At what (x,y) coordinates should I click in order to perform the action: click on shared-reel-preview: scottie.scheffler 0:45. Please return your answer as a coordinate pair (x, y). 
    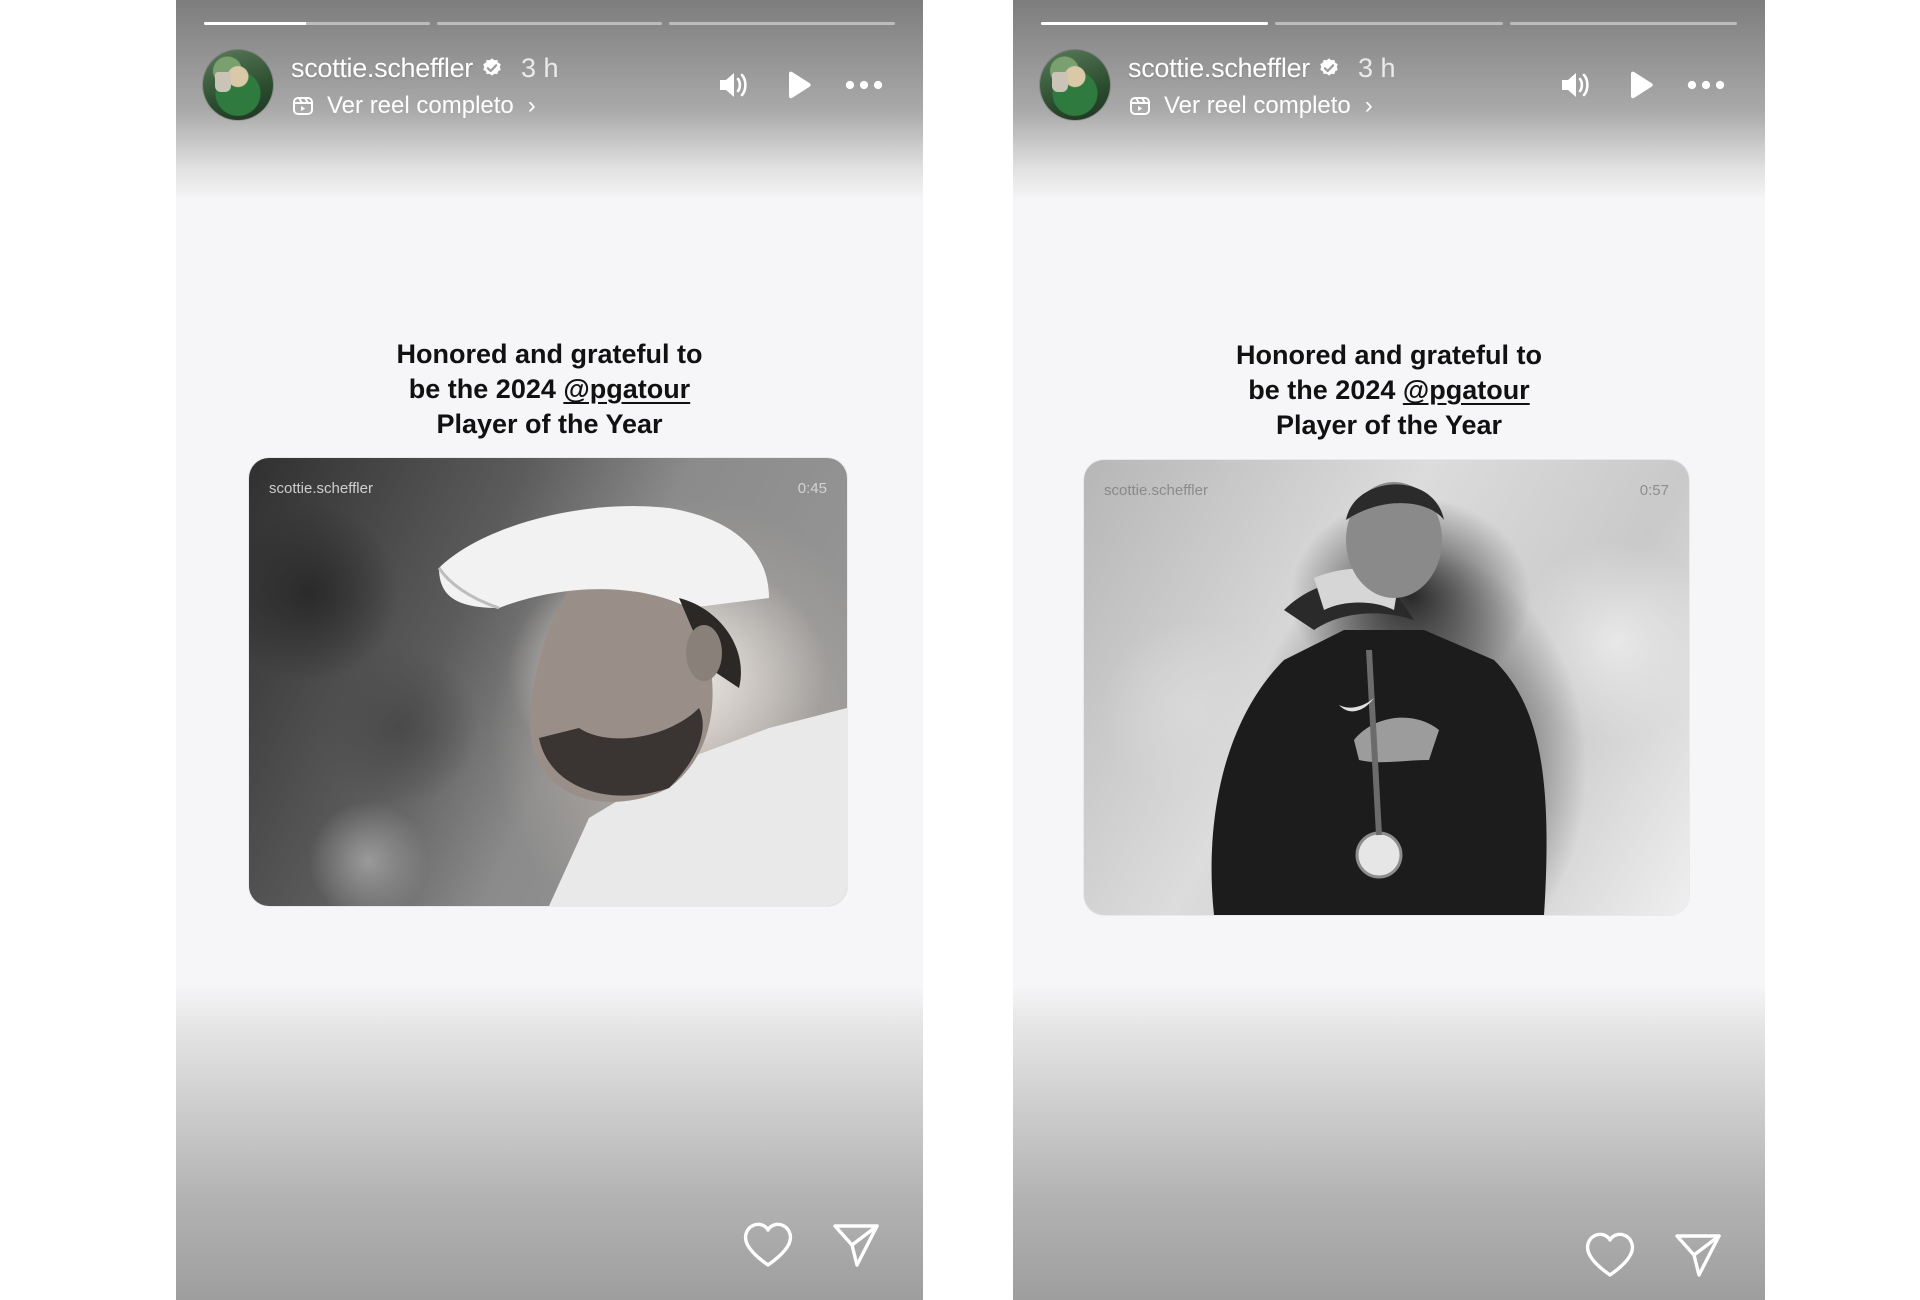
    Looking at the image, I should click on (548, 682).